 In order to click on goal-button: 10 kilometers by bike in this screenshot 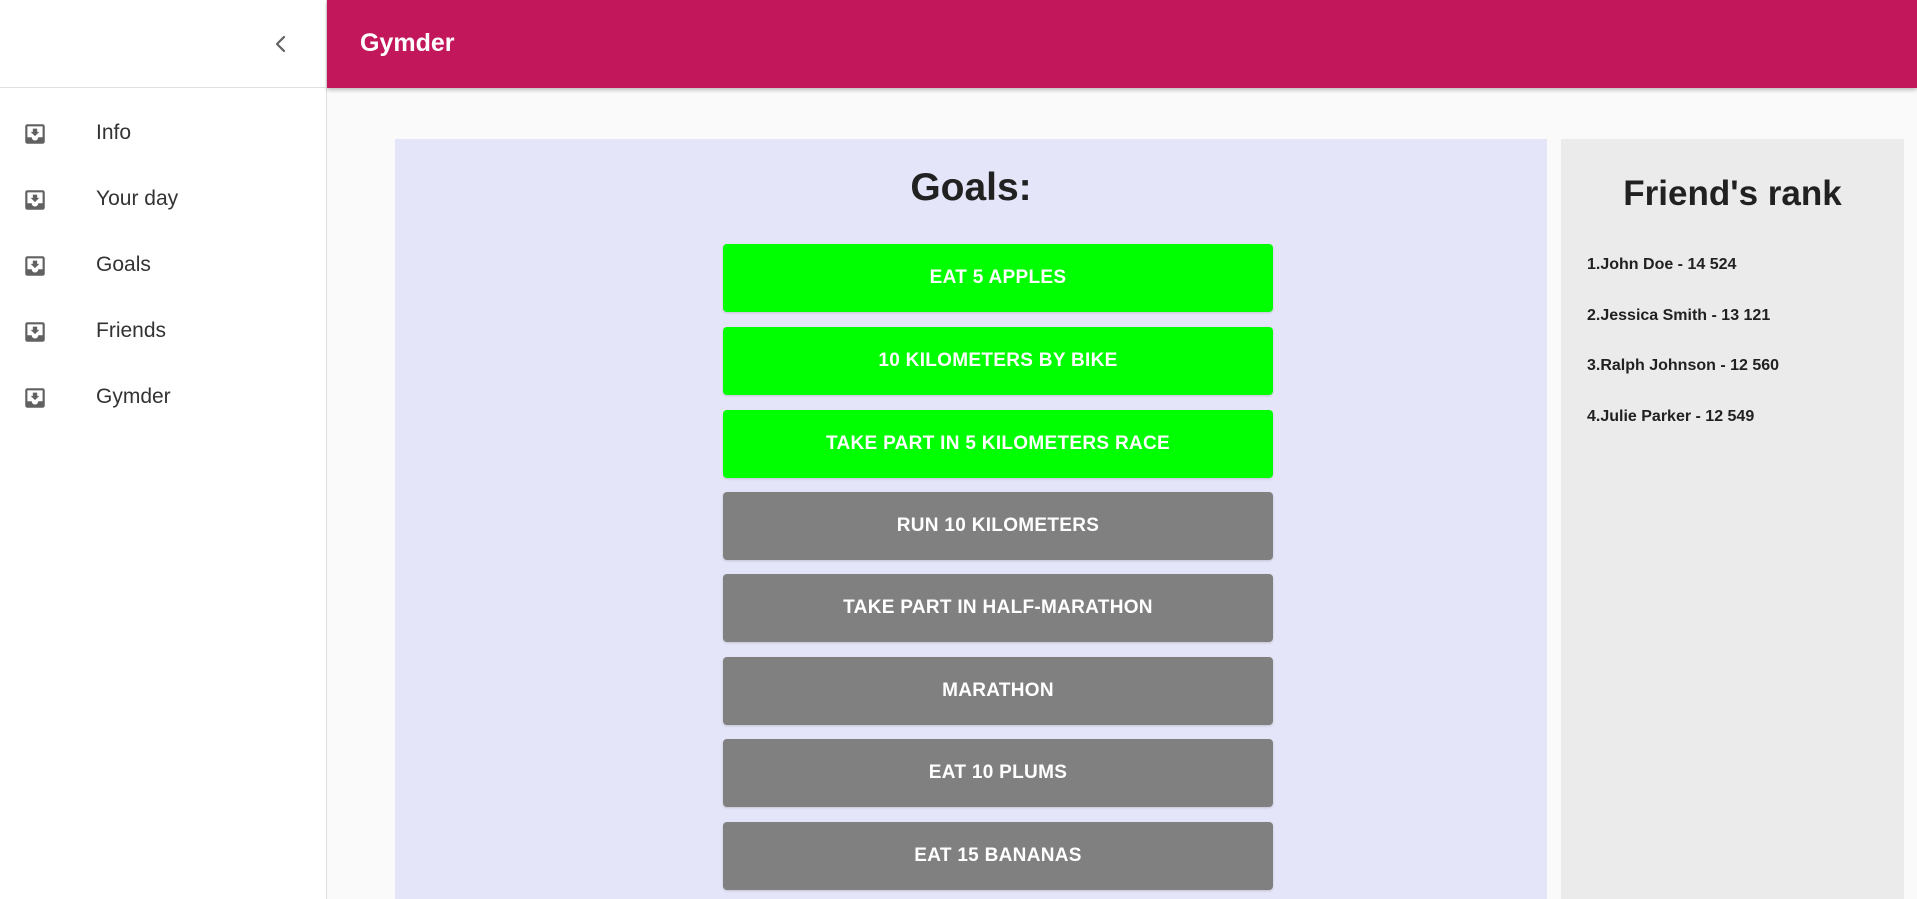, I will do `click(998, 361)`.